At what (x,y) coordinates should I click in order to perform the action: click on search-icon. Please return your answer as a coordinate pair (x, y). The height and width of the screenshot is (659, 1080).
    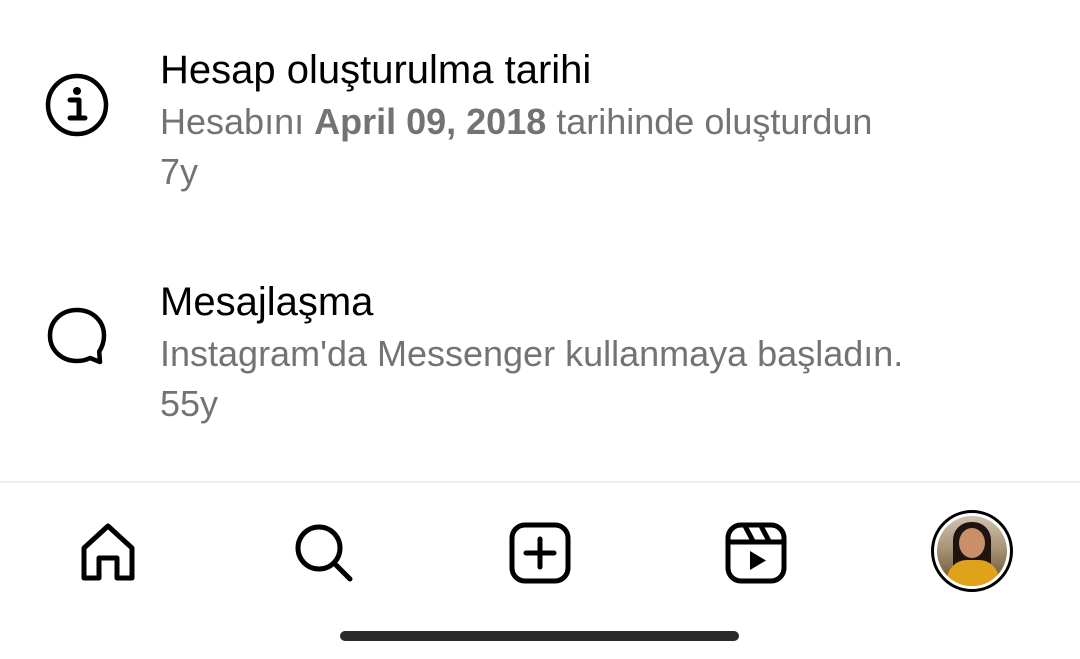
    Looking at the image, I should click on (324, 553).